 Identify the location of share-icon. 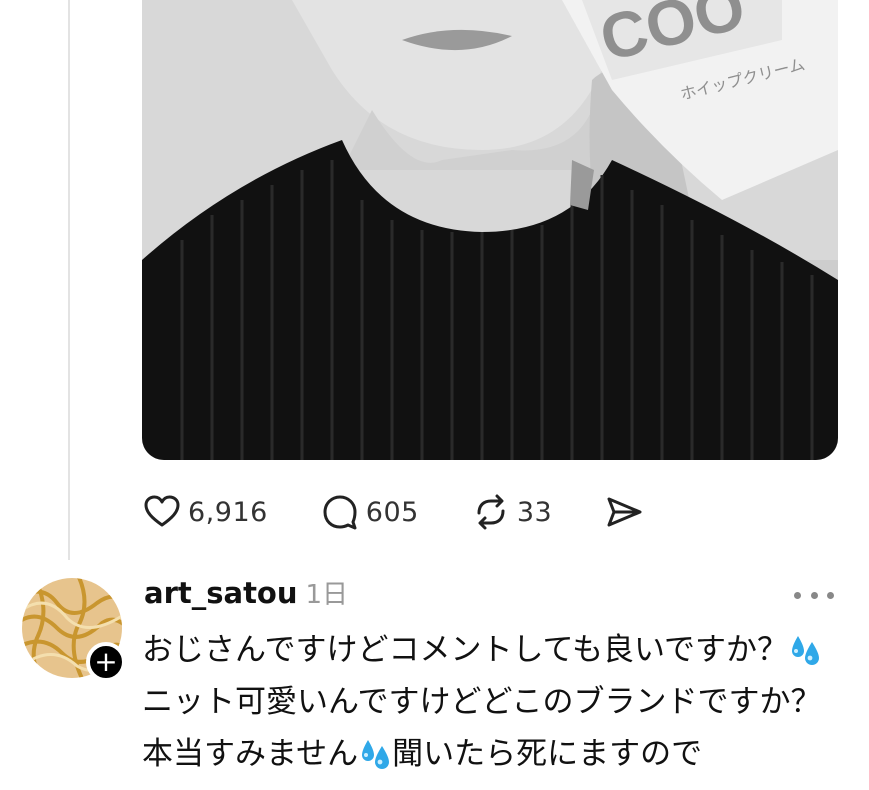
(624, 512).